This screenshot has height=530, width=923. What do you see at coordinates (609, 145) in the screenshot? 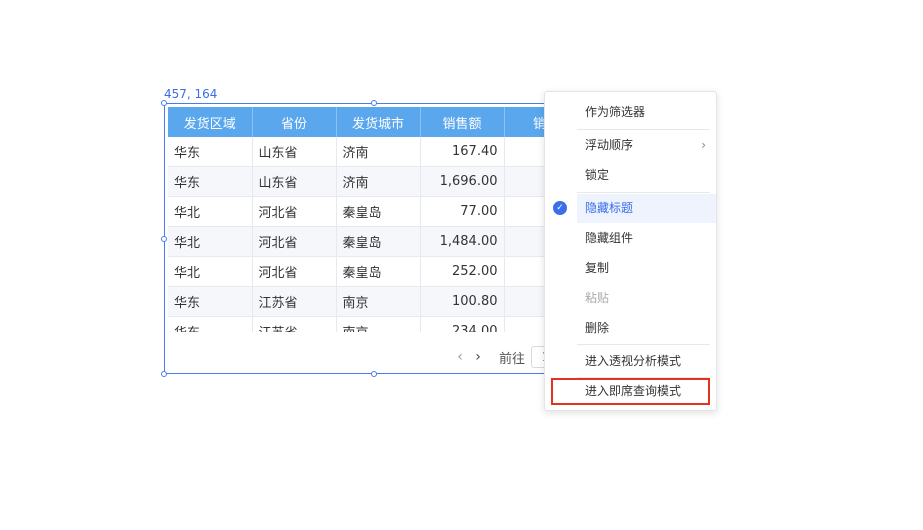
I see `menu-item-label: 浮动顺序` at bounding box center [609, 145].